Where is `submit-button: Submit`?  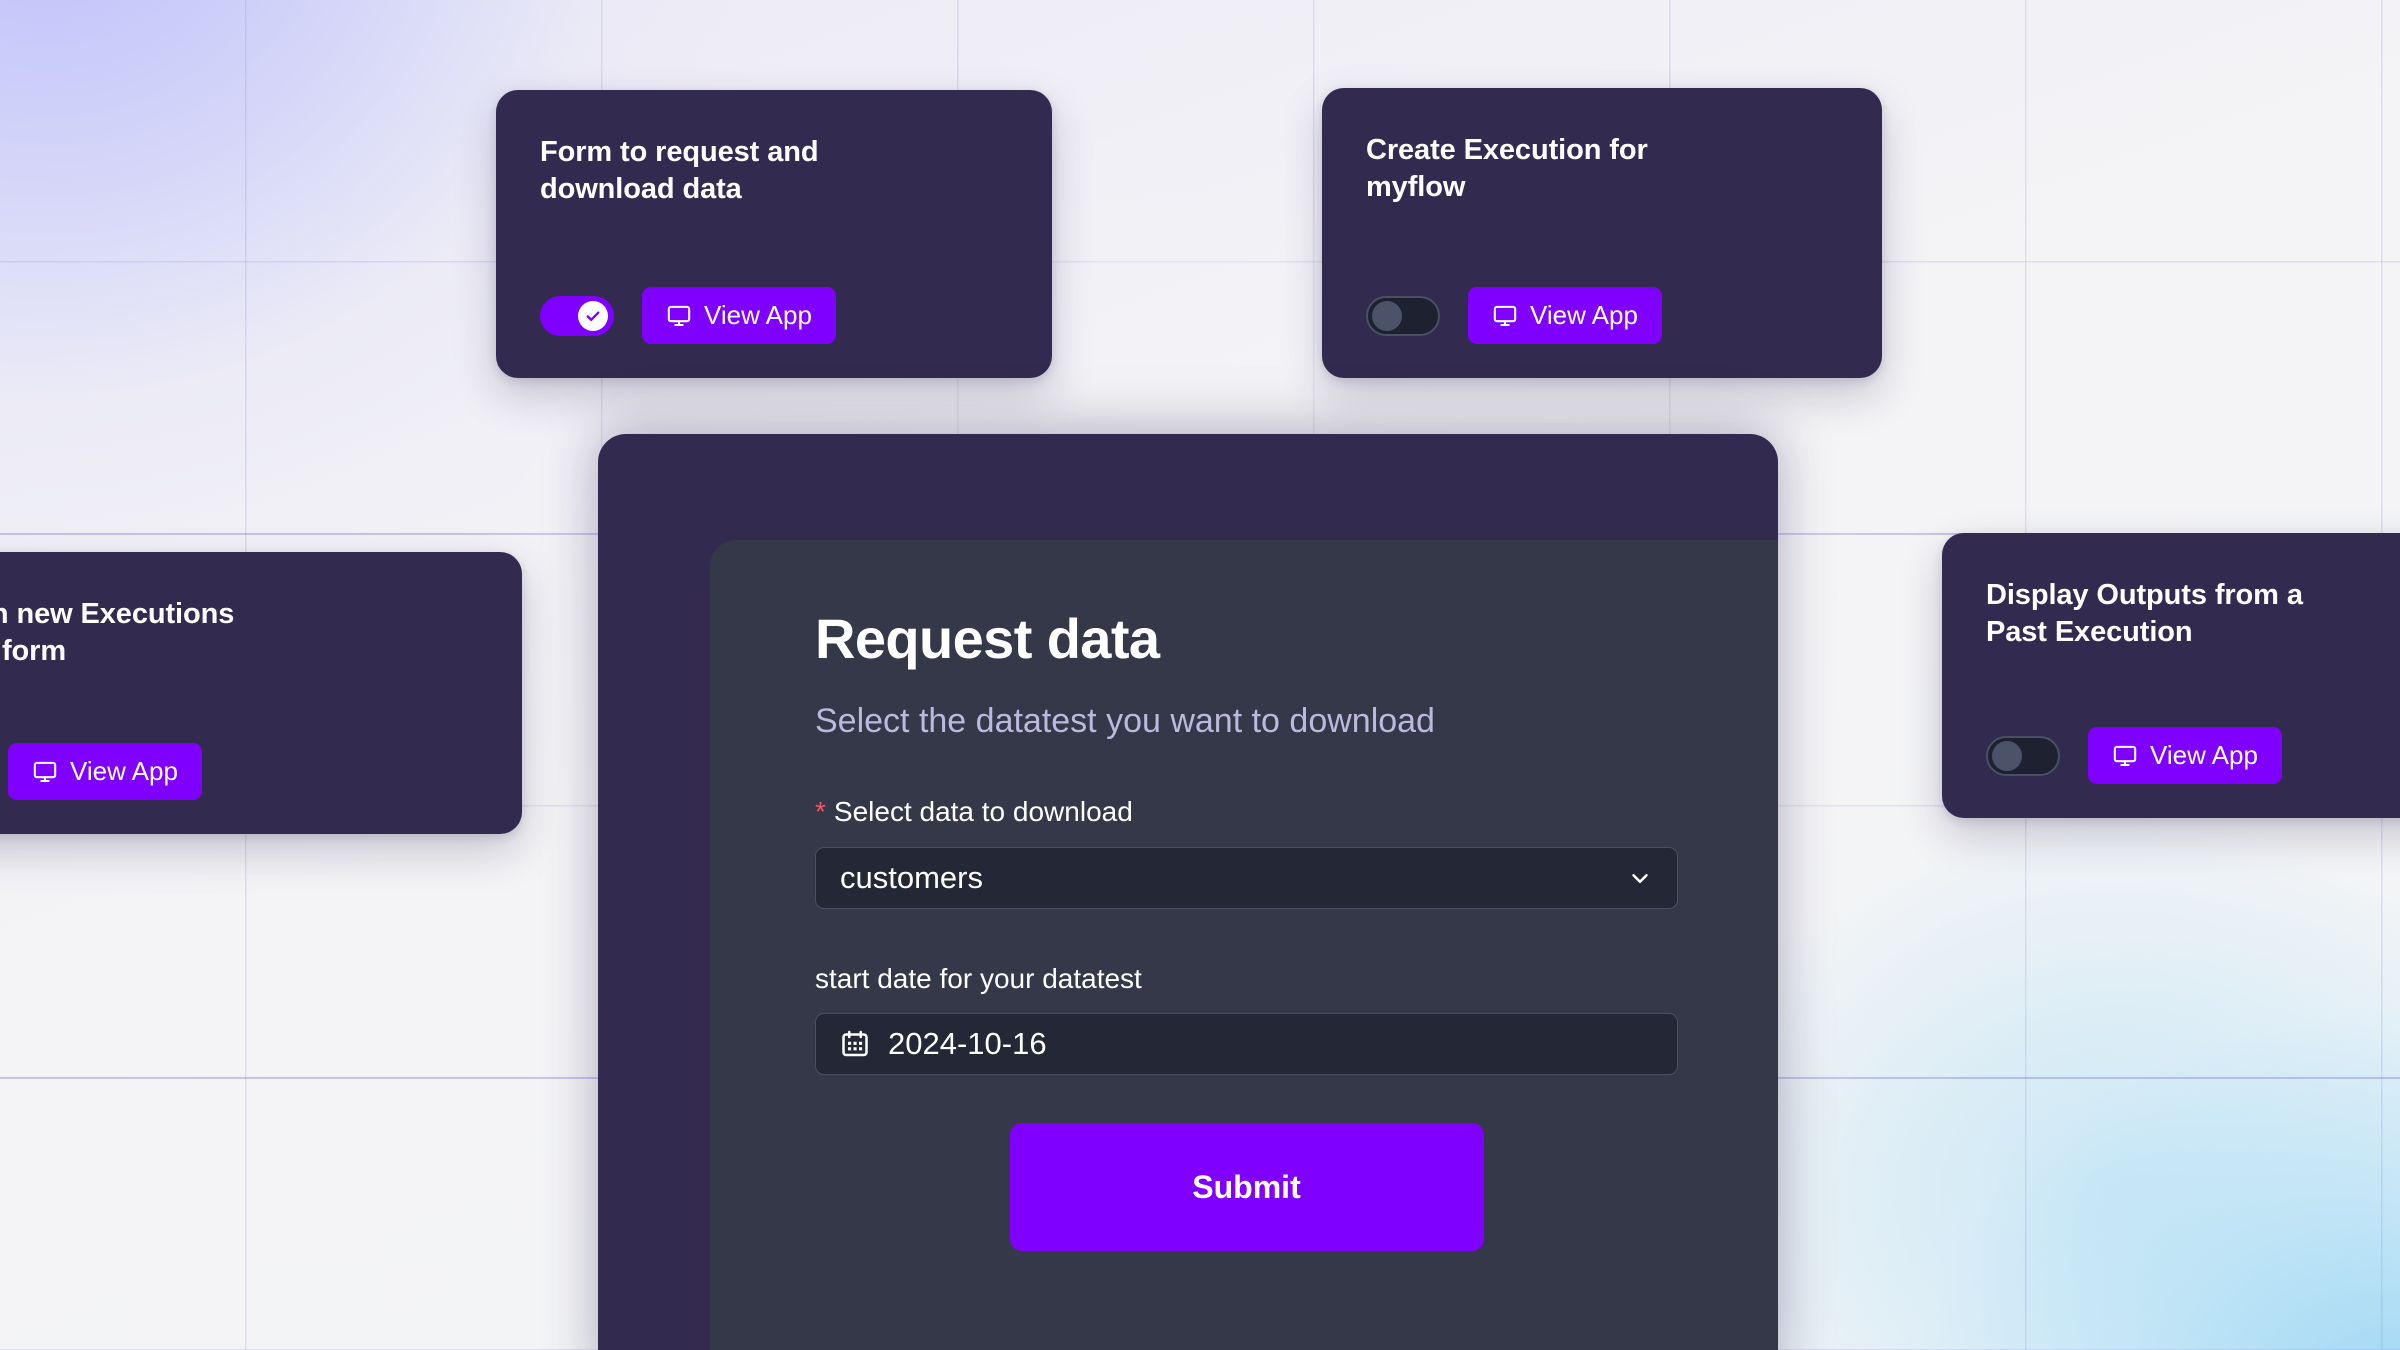 submit-button: Submit is located at coordinates (1246, 1187).